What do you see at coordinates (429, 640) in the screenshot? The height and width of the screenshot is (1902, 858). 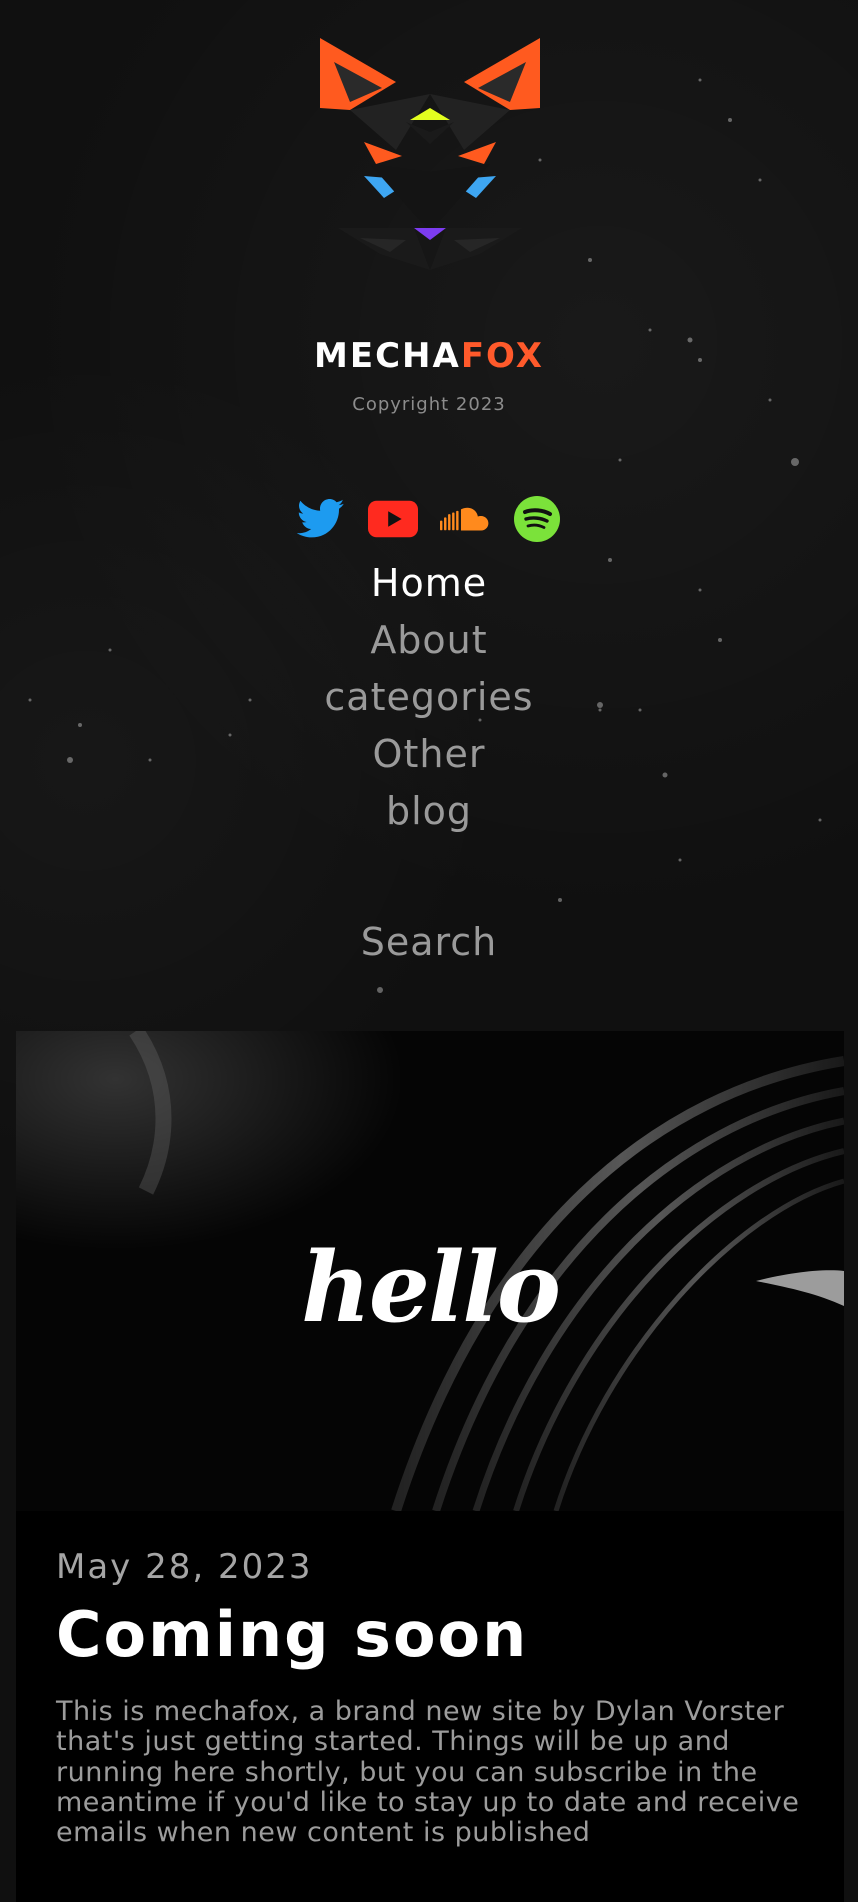 I see `nav-item-about: About` at bounding box center [429, 640].